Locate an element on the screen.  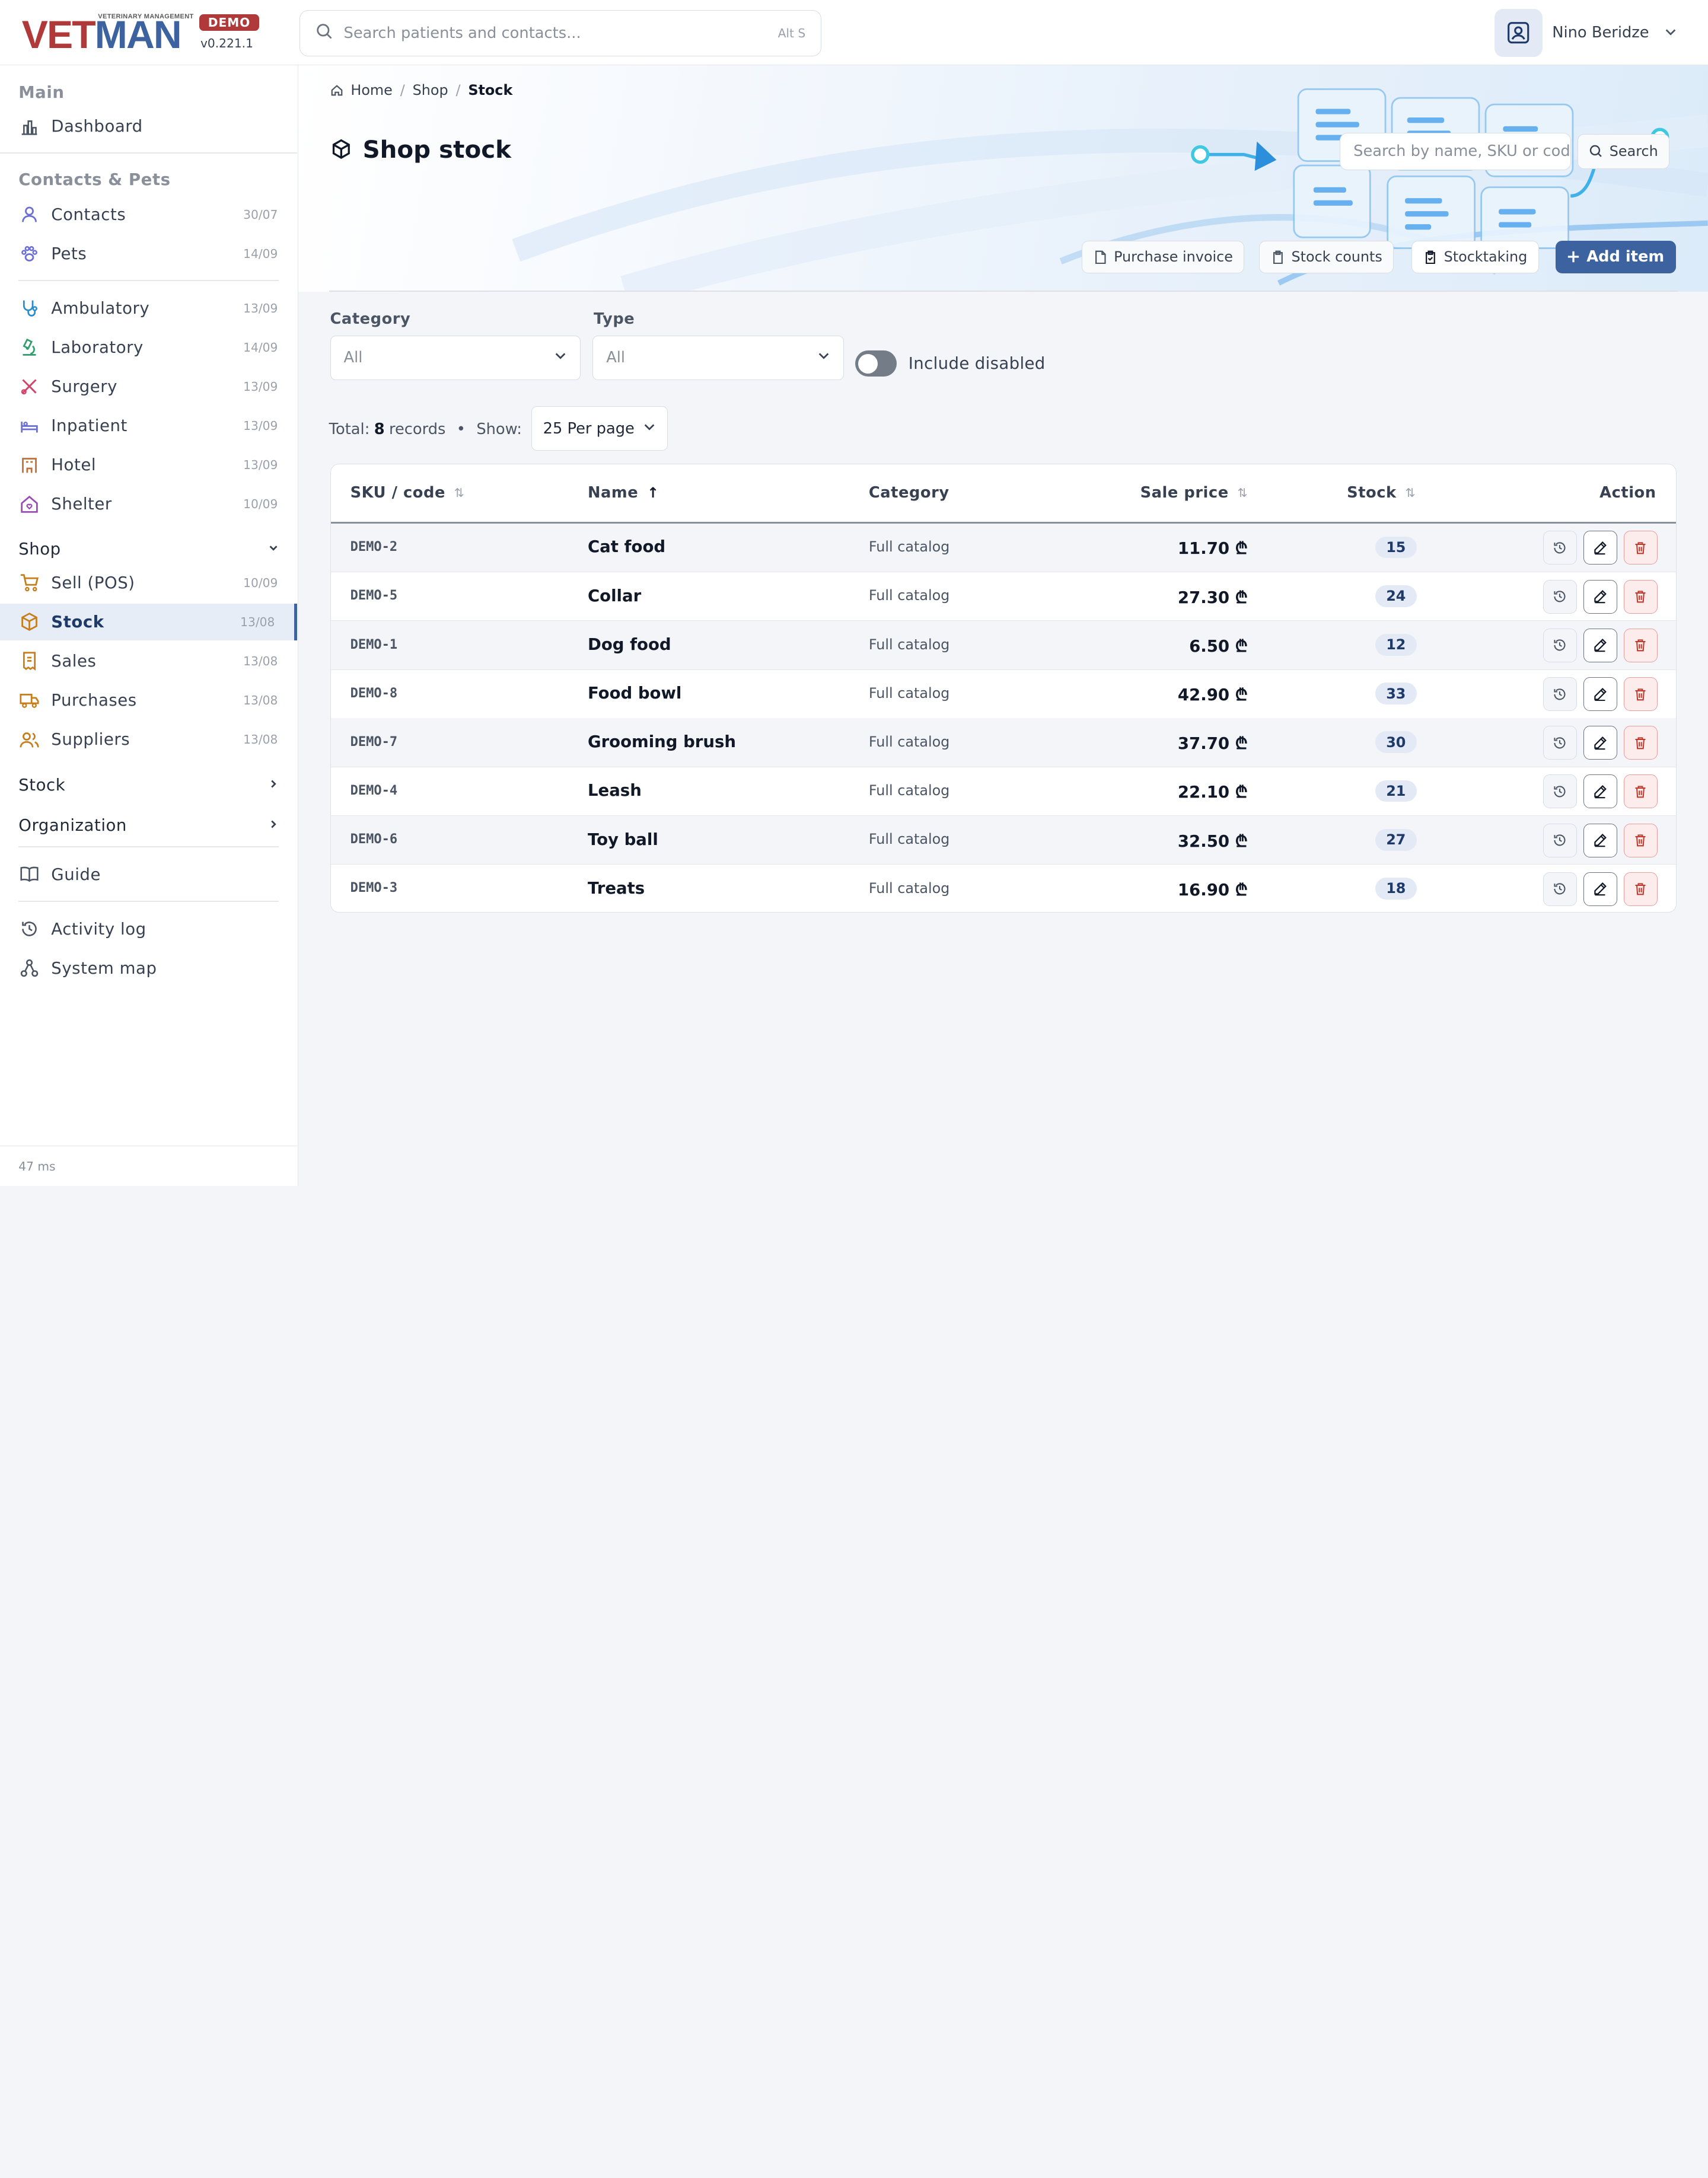
paw-icon is located at coordinates (29, 254).